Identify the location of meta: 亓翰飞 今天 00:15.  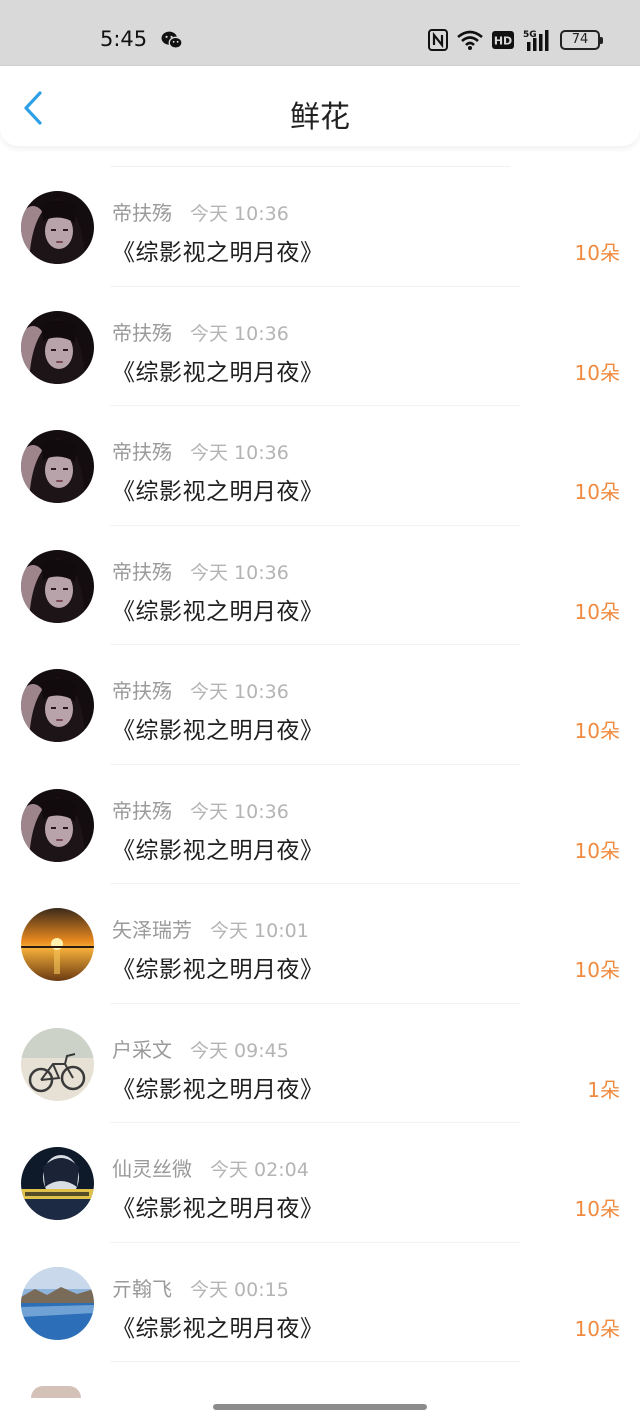
(200, 1287).